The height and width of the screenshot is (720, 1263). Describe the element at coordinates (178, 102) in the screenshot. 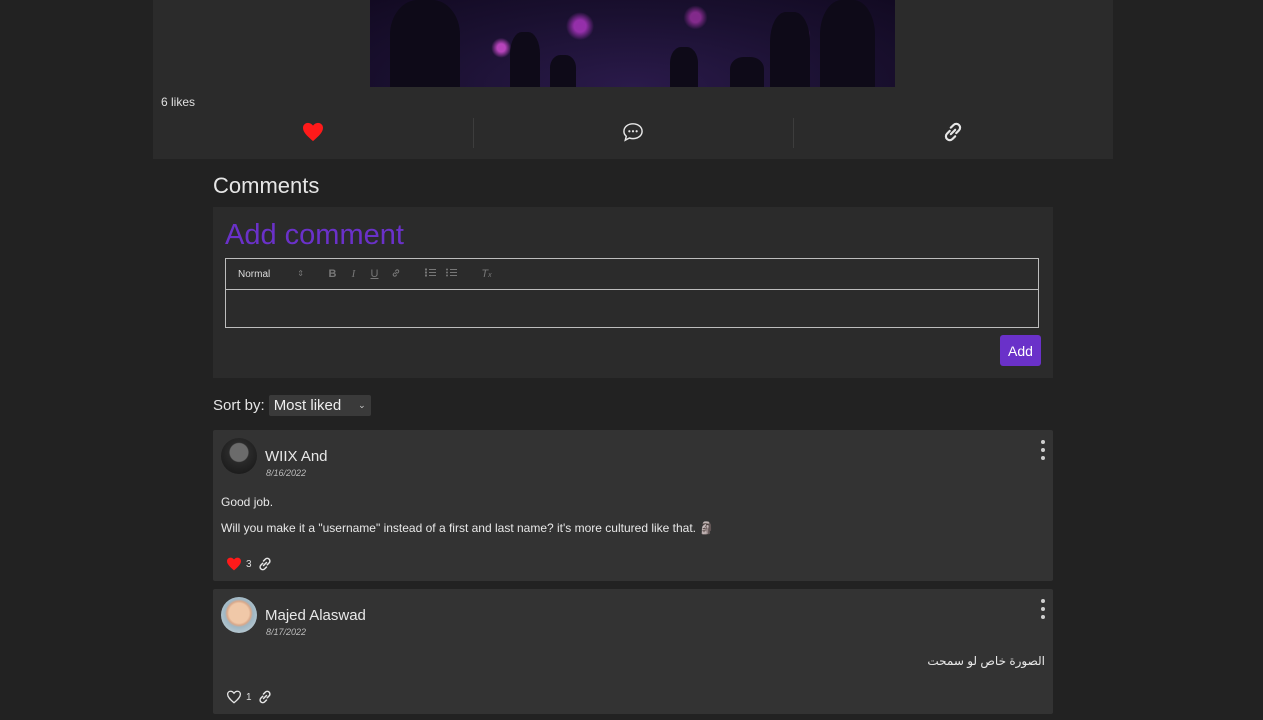

I see `likes-count: 6 likes` at that location.